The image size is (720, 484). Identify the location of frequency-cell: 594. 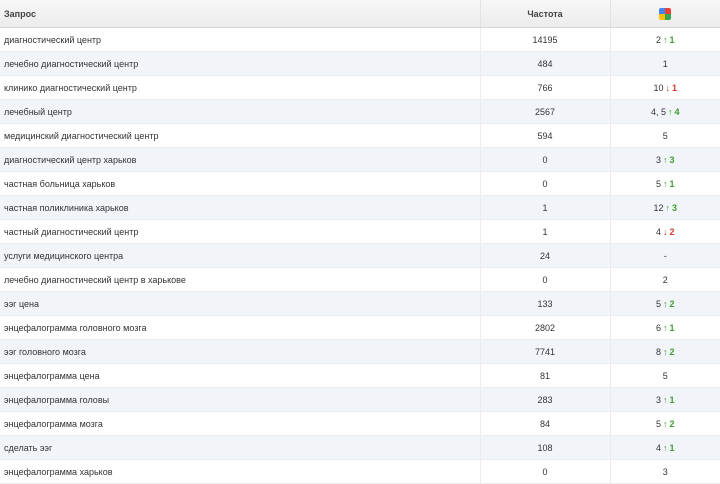
(544, 135).